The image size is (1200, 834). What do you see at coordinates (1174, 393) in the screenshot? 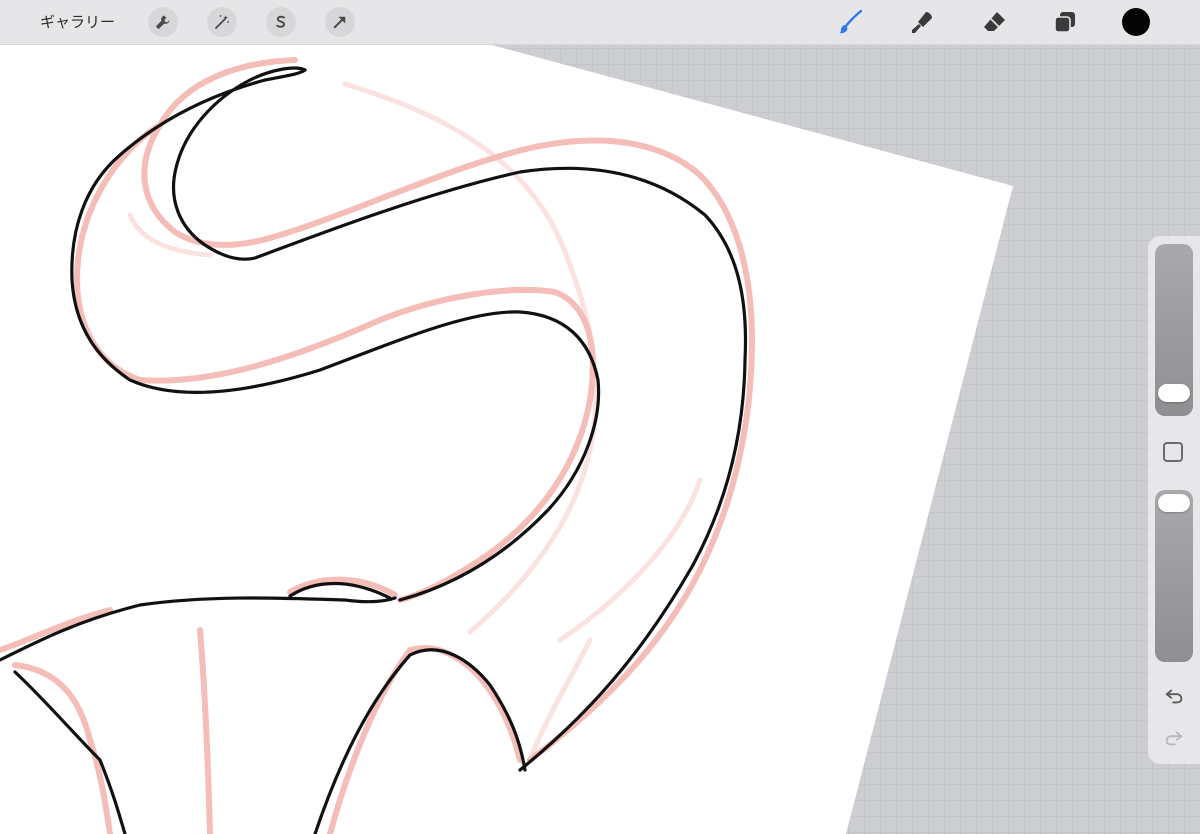
I see `brush-size-thumb` at bounding box center [1174, 393].